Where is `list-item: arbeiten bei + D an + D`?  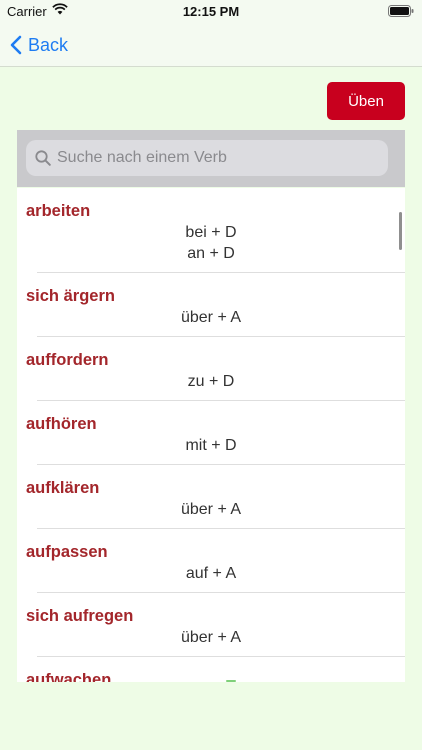
list-item: arbeiten bei + D an + D is located at coordinates (211, 230).